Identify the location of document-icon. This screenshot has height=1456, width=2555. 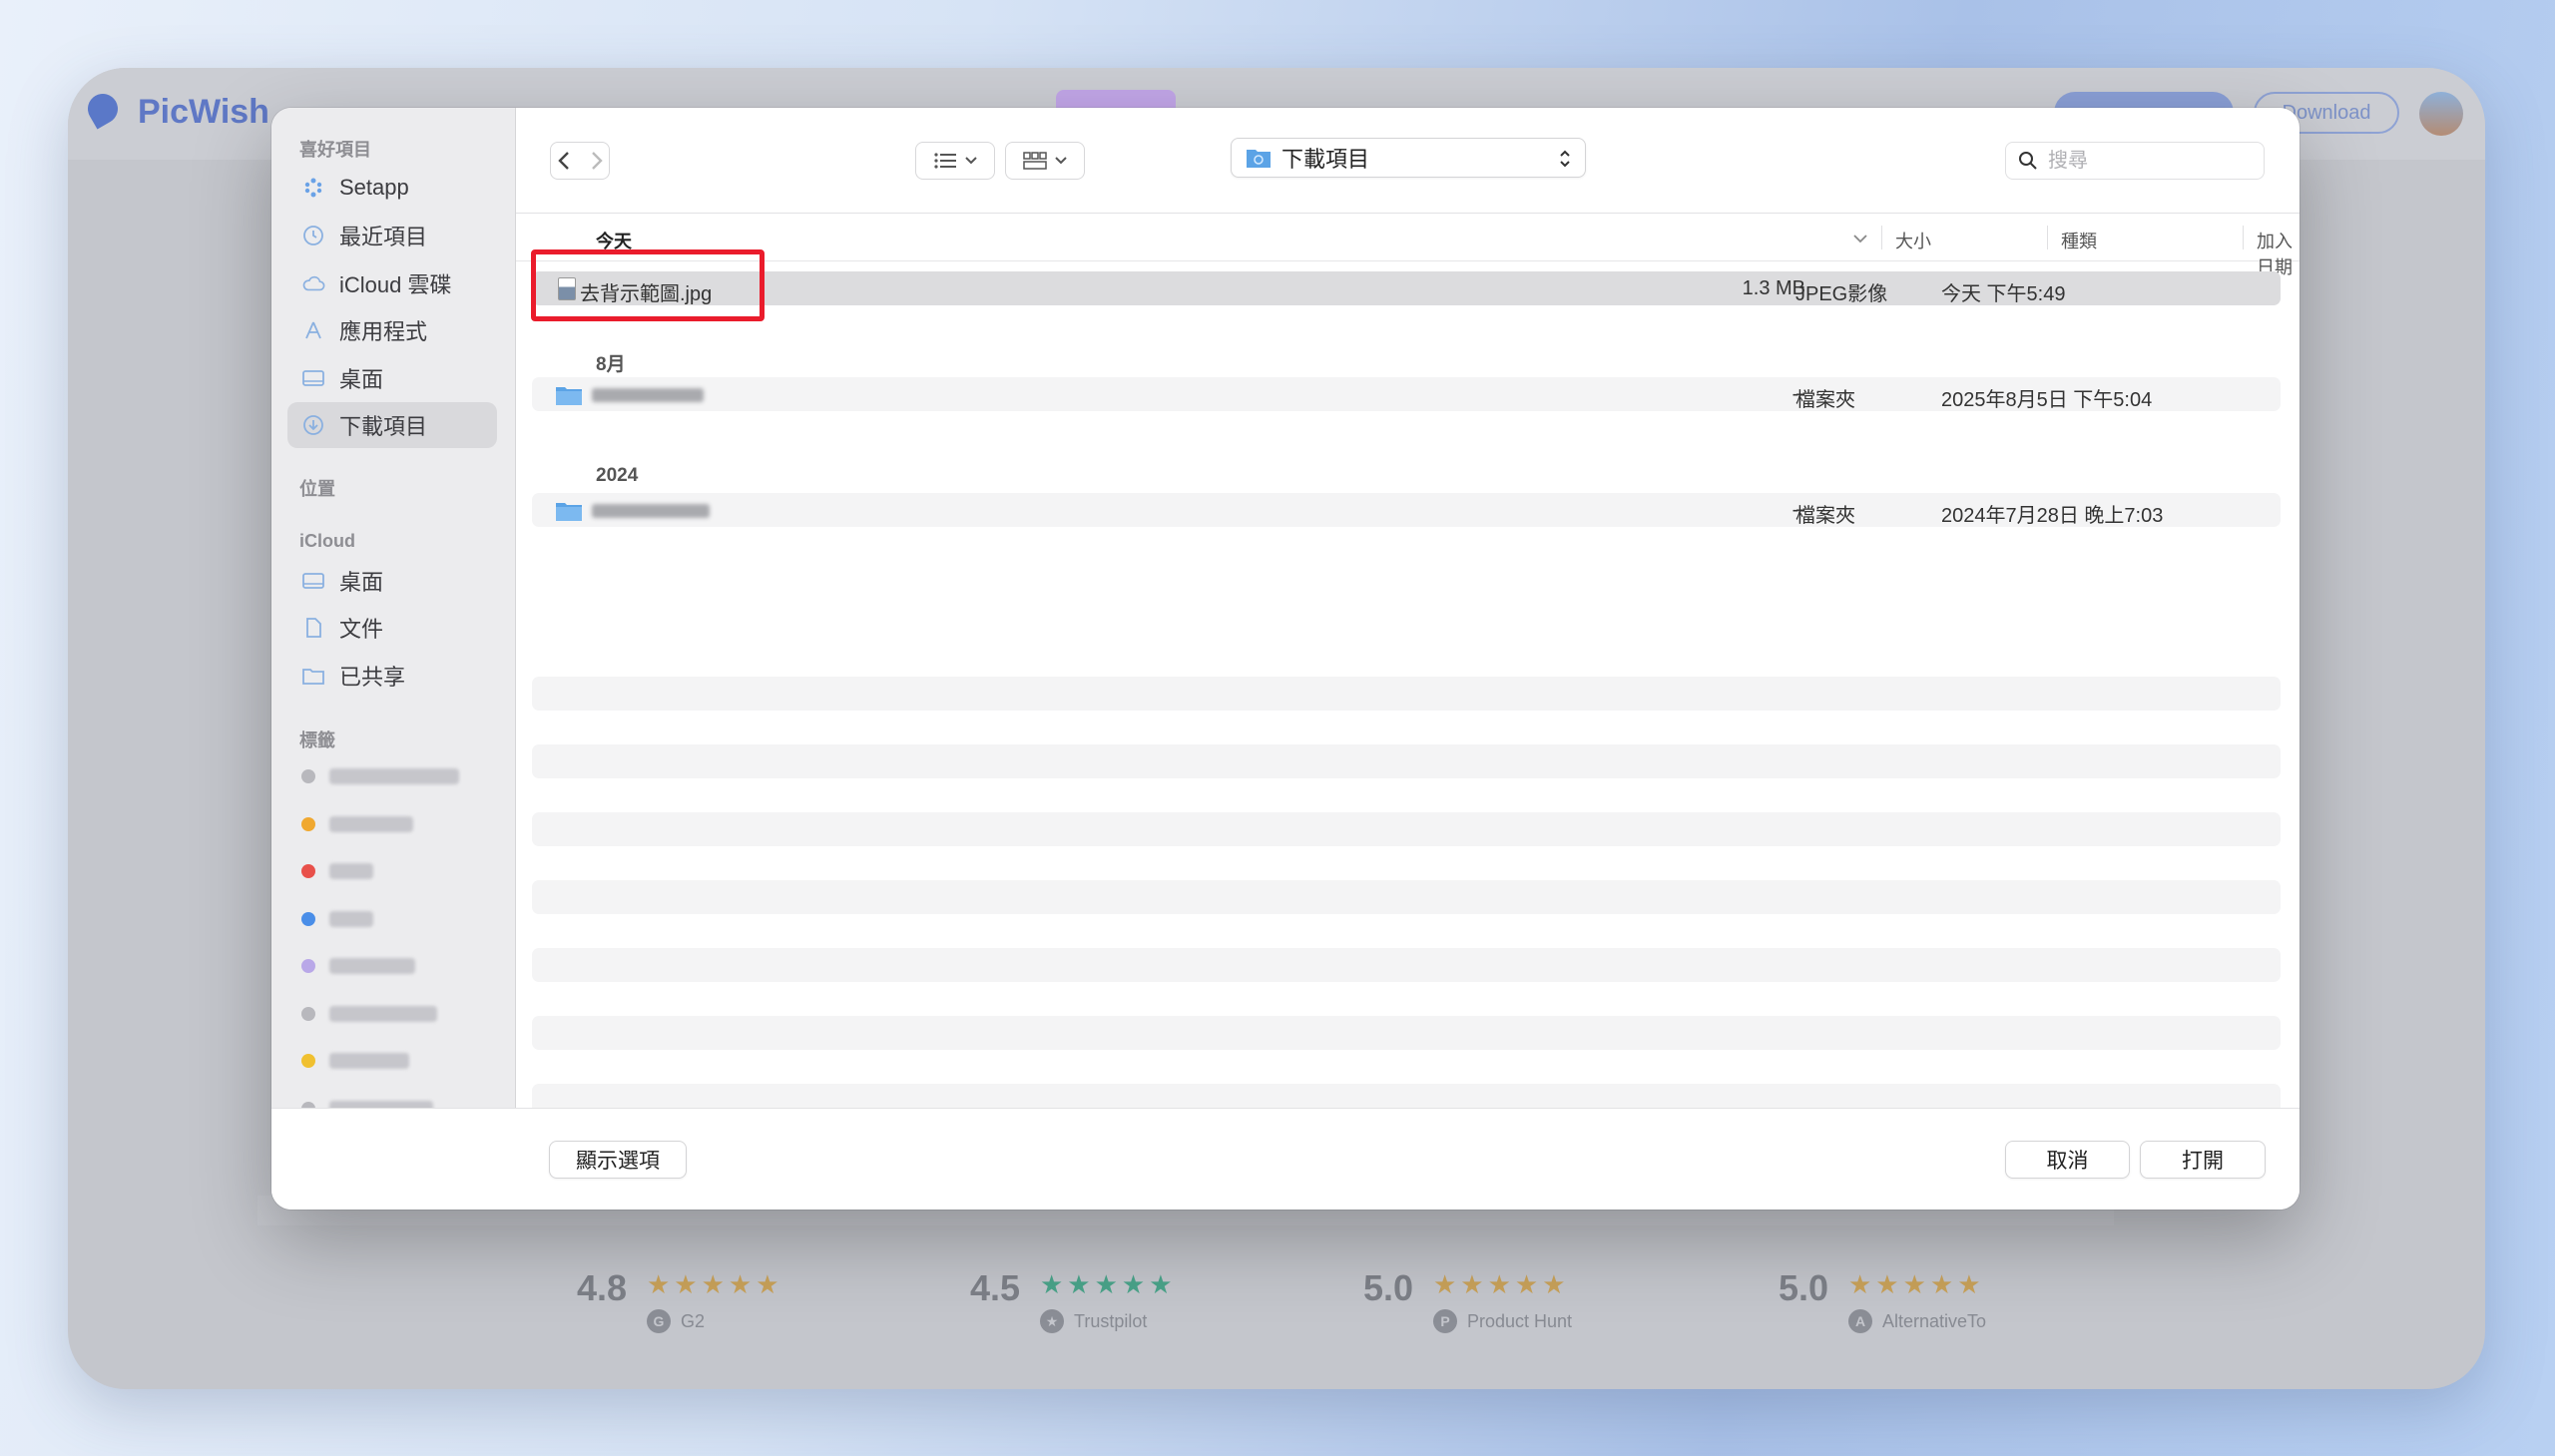
(313, 628).